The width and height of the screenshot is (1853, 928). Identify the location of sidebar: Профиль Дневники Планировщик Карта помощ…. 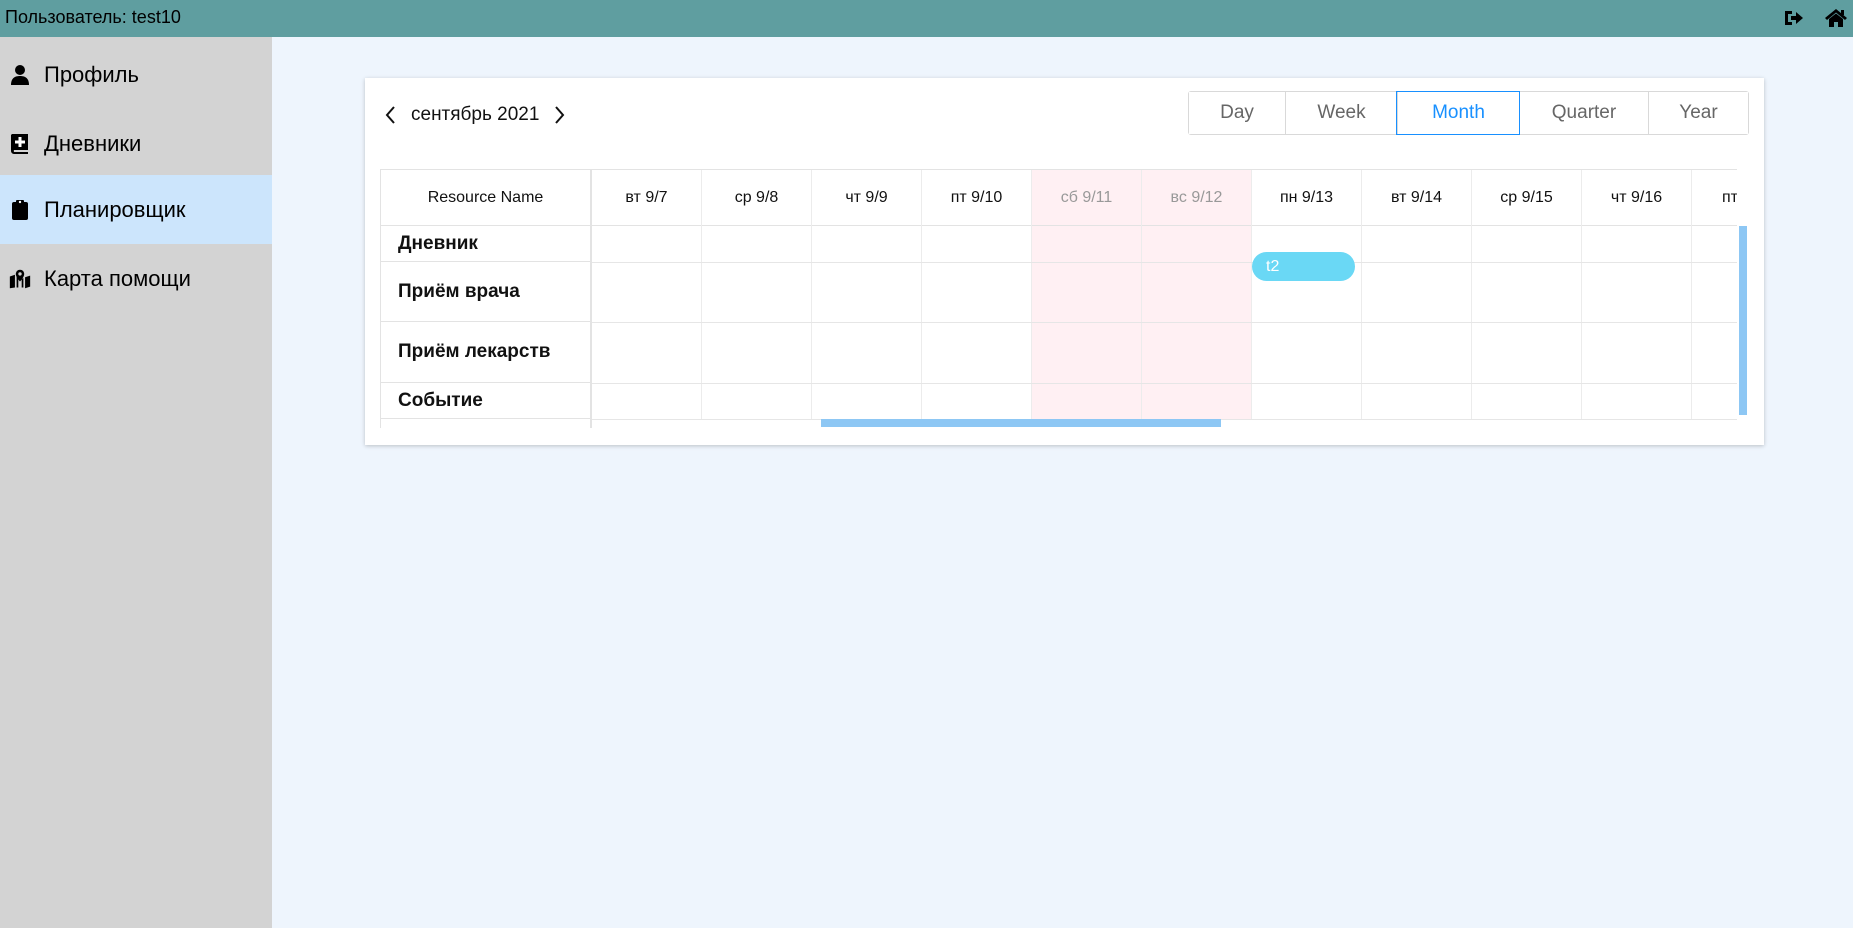
(136, 482).